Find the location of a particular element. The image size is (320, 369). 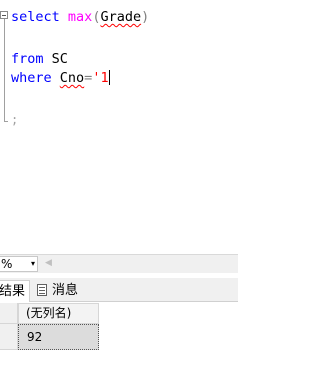

string-literal: '1 is located at coordinates (100, 78).